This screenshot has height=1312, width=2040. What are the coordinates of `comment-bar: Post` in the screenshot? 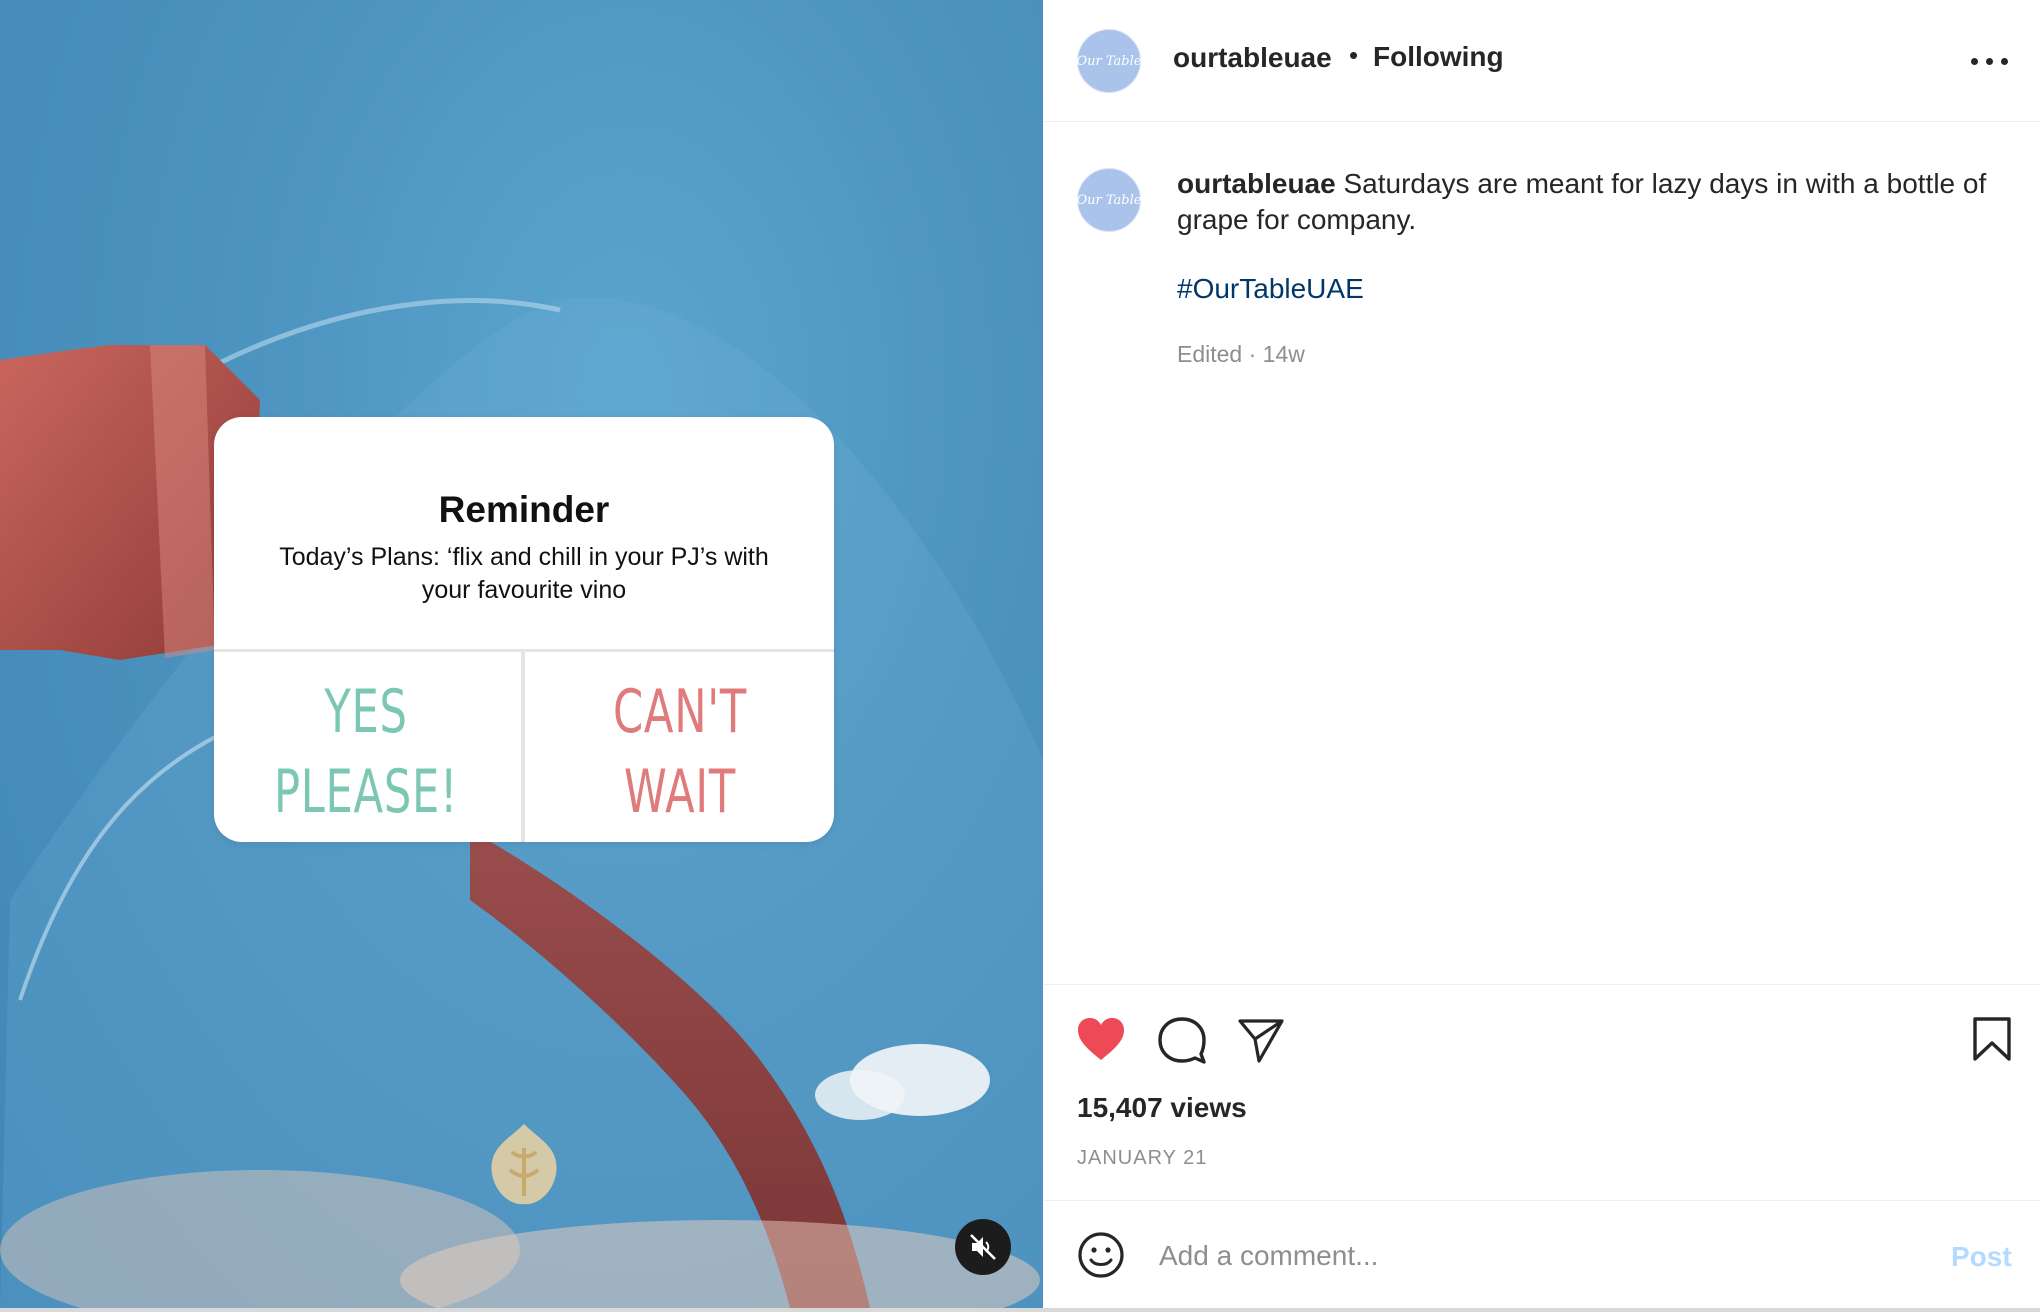 It's located at (1541, 1254).